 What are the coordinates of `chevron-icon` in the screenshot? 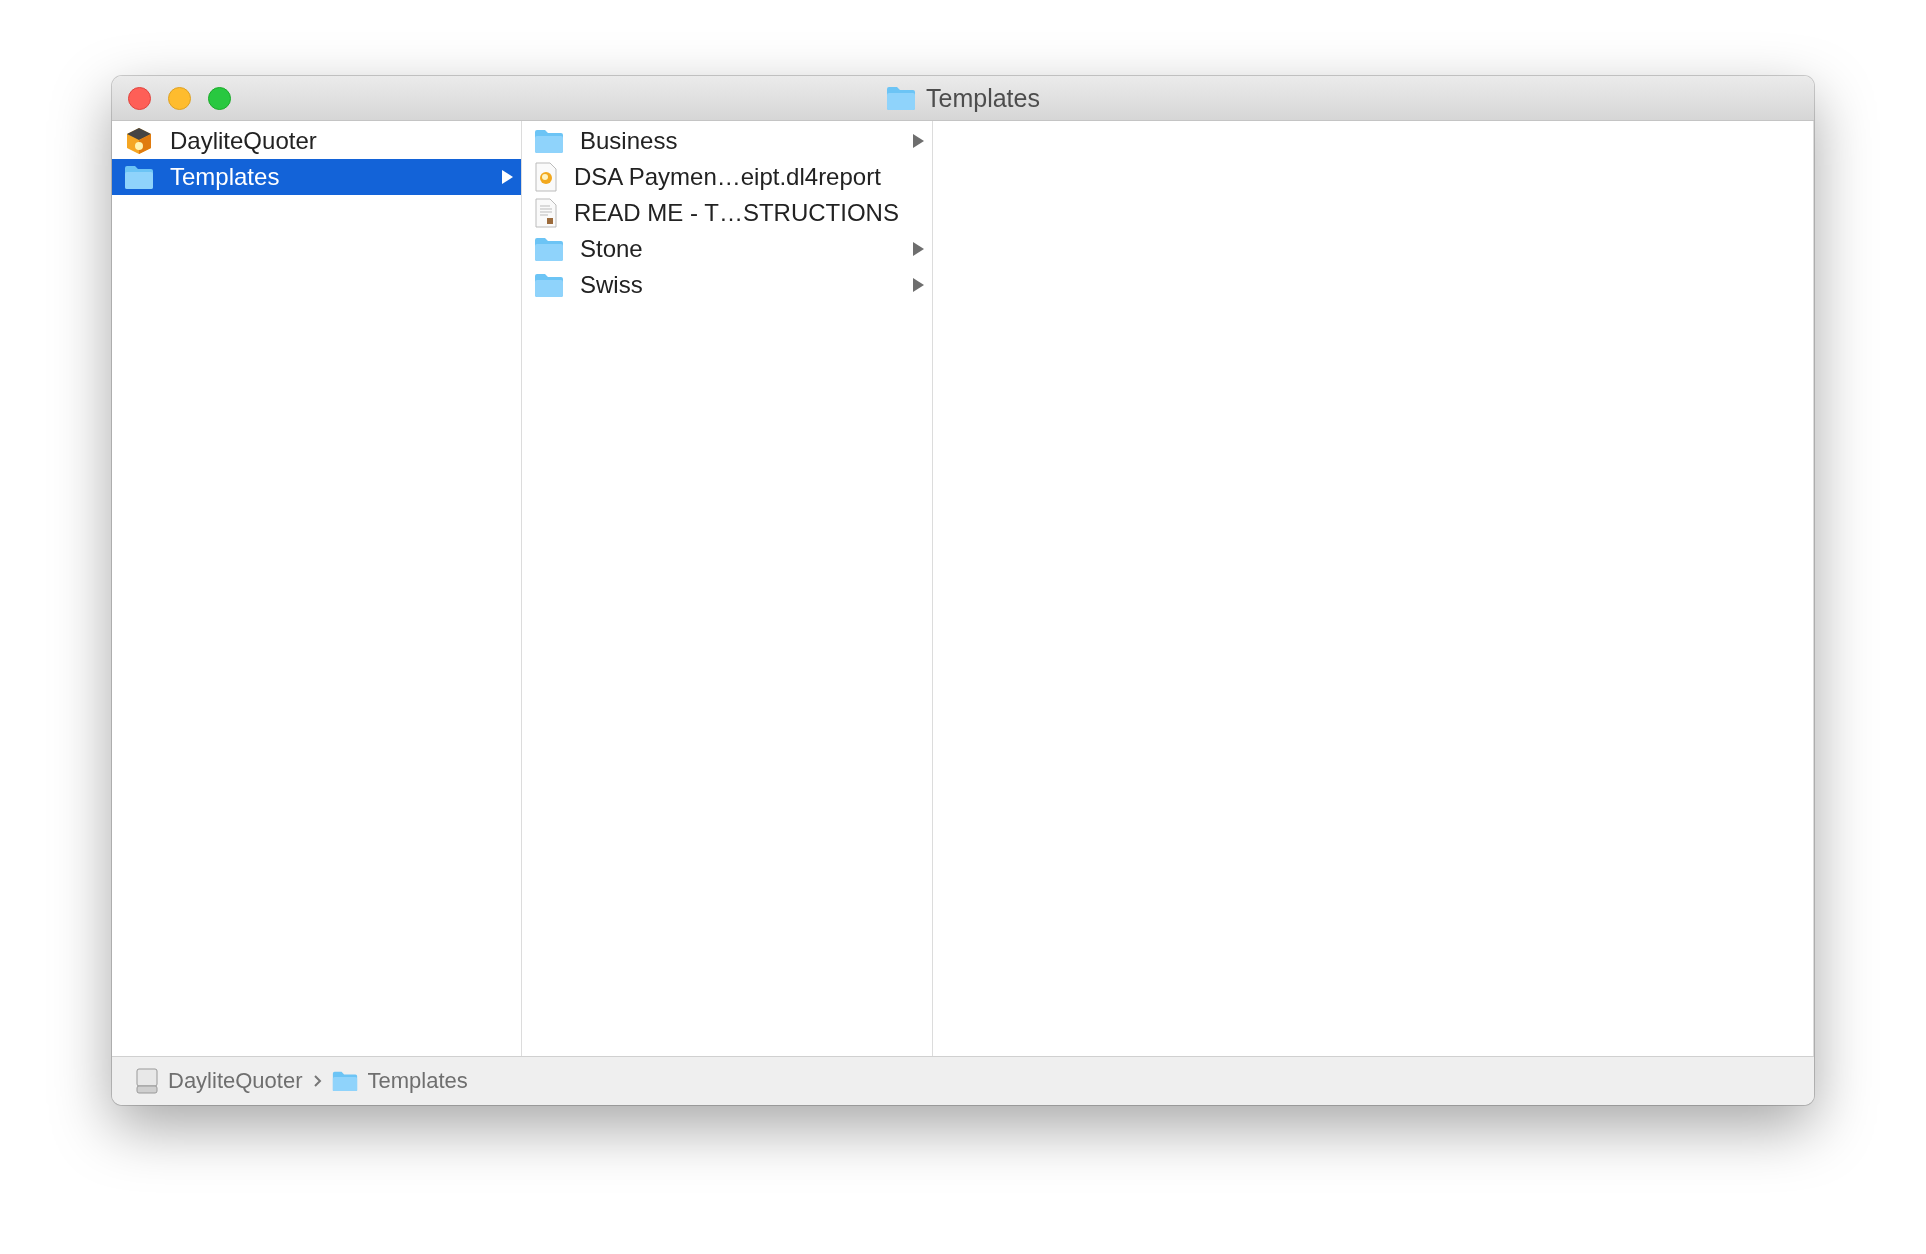 It's located at (317, 1081).